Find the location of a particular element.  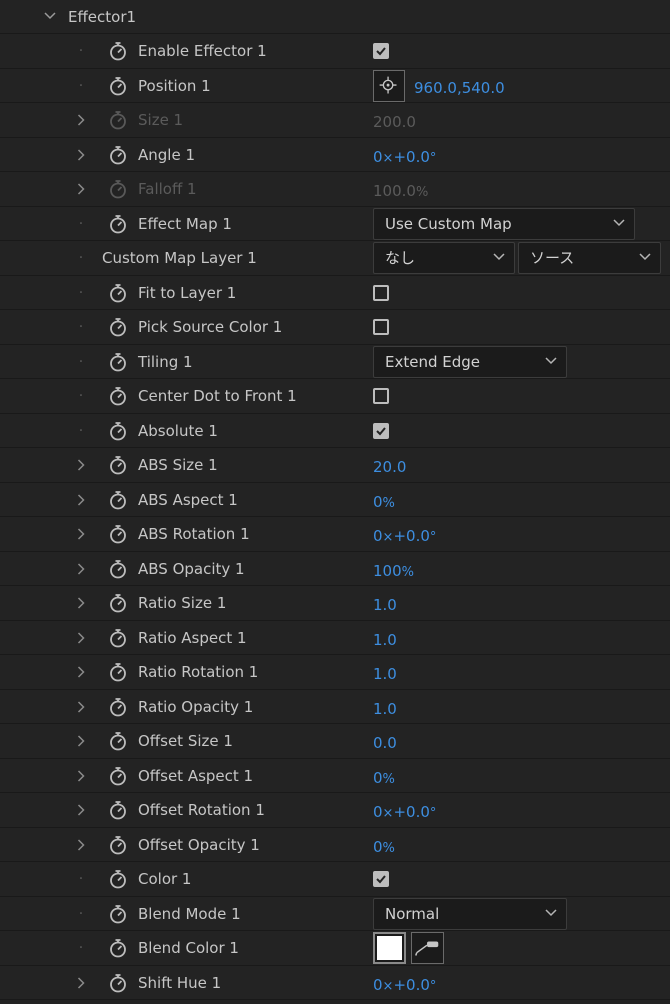

value-scrubber: 100.0% is located at coordinates (400, 191).